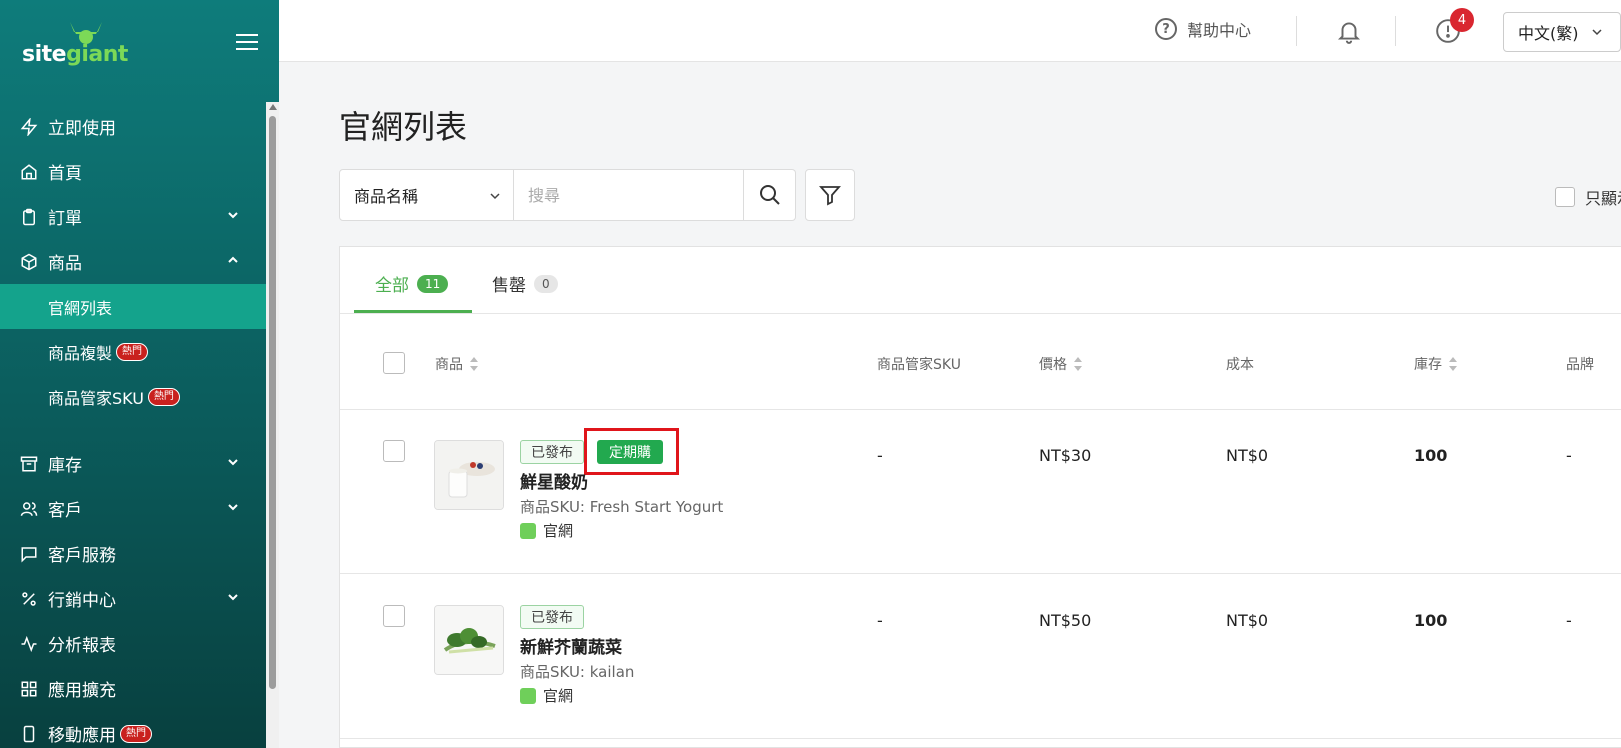 The image size is (1621, 748). I want to click on tab-all: 全部 11, so click(412, 283).